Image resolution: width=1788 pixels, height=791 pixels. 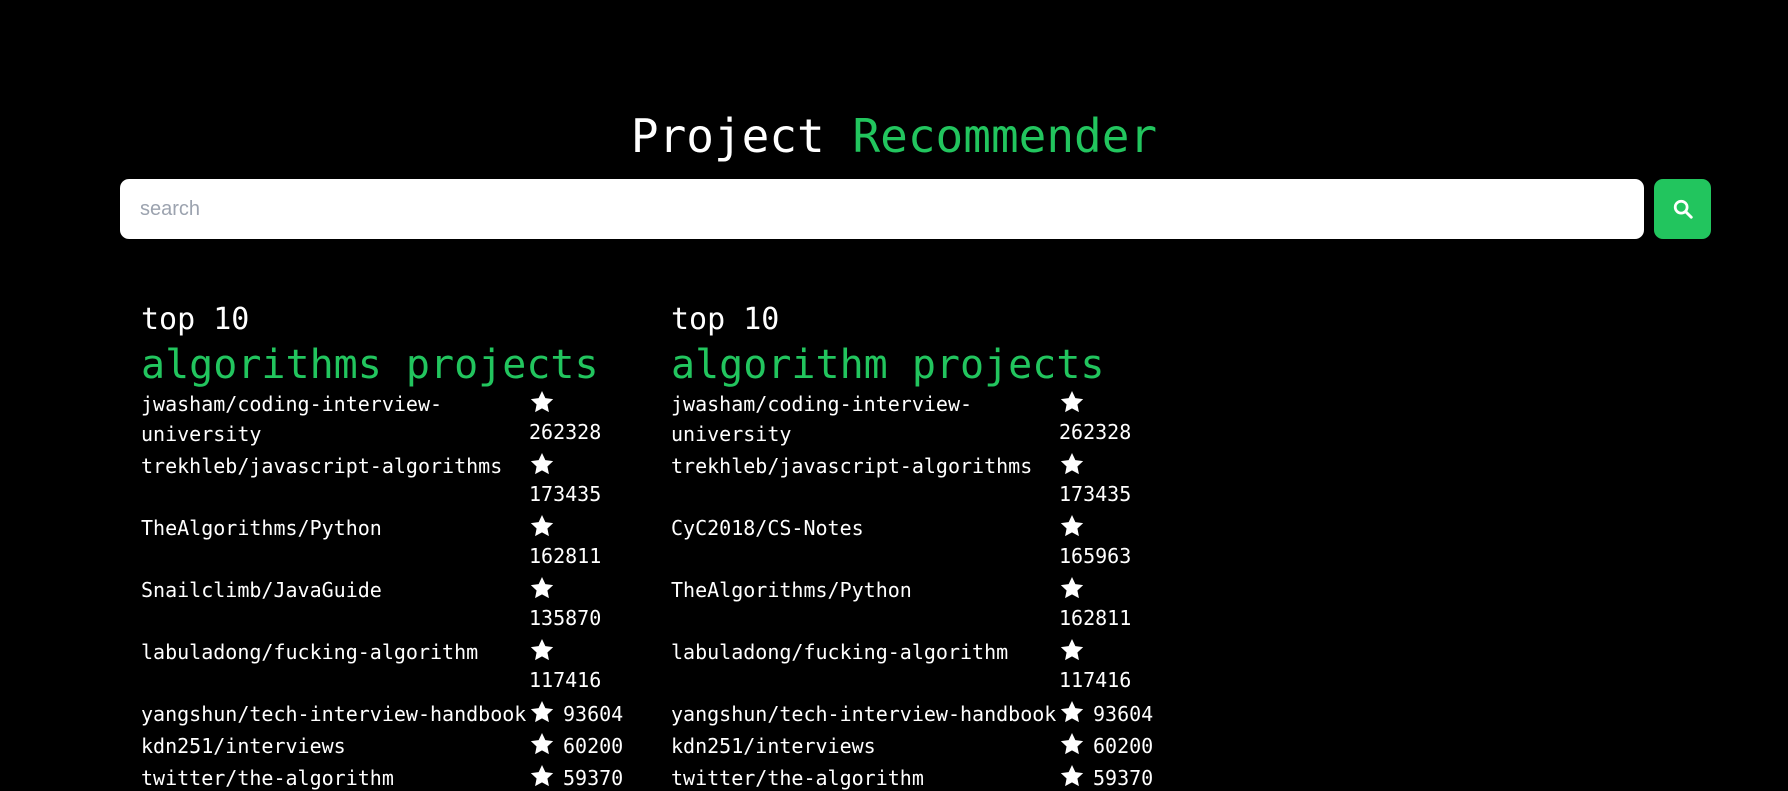 I want to click on page-title: Project Recommender, so click(x=894, y=136).